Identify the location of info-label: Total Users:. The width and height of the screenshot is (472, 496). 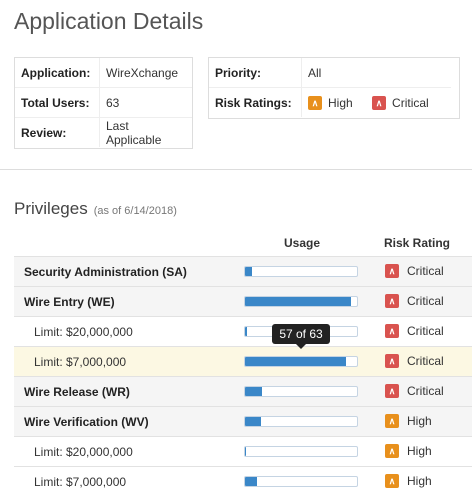
(57, 102).